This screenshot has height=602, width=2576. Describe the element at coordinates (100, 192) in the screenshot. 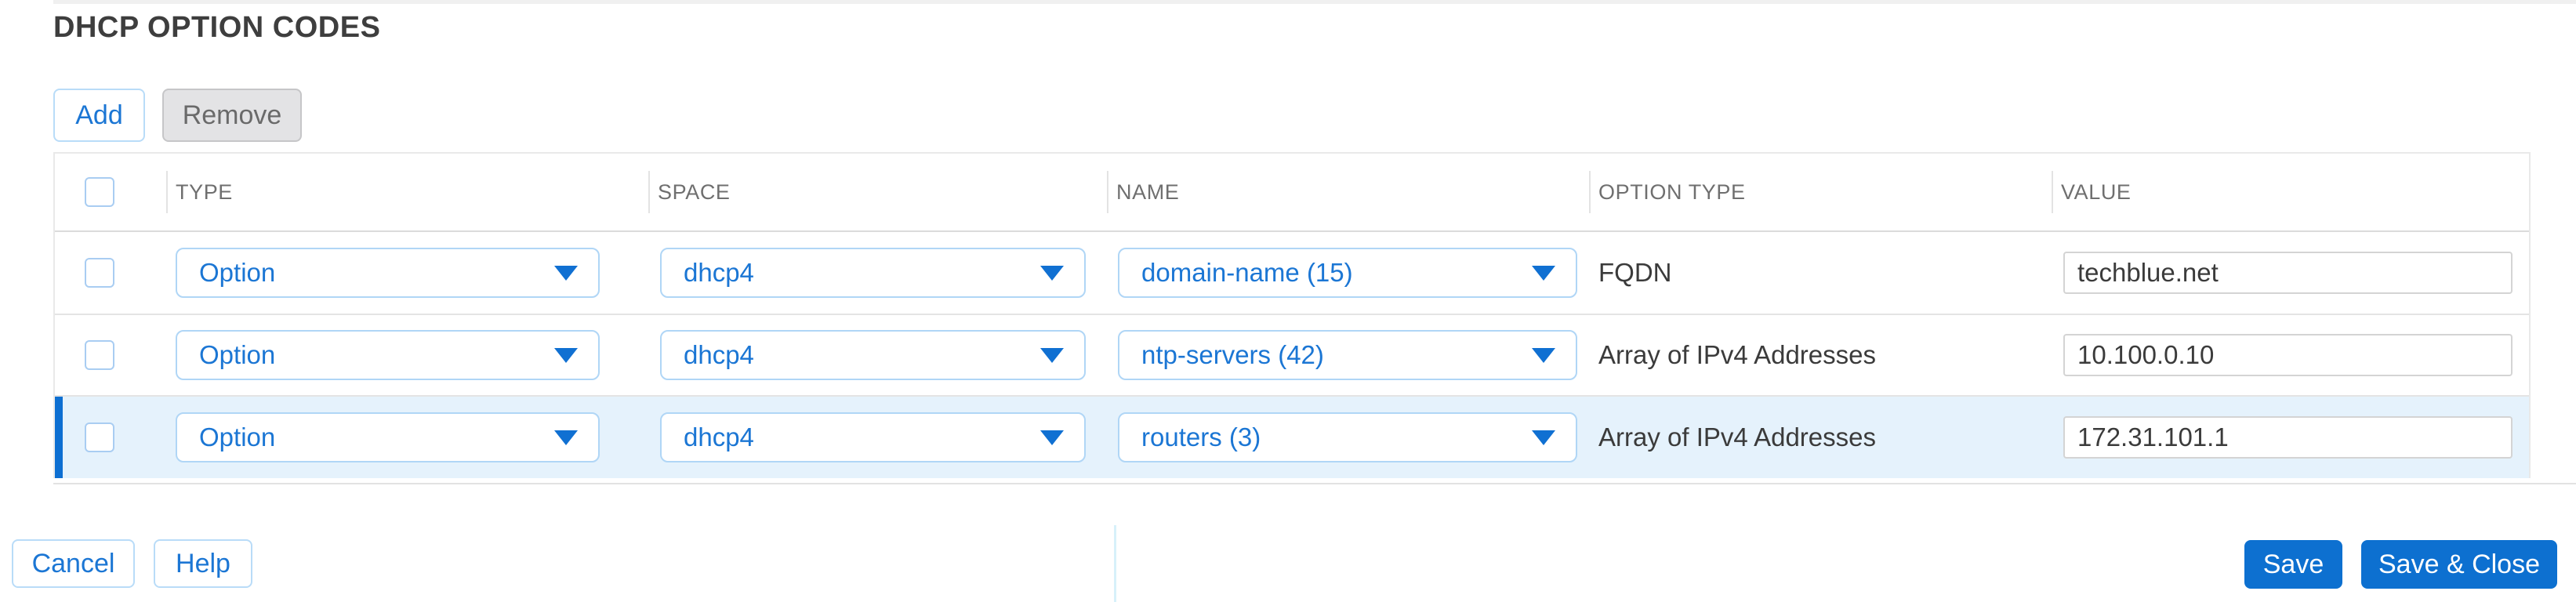

I see `select-all-checkbox` at that location.